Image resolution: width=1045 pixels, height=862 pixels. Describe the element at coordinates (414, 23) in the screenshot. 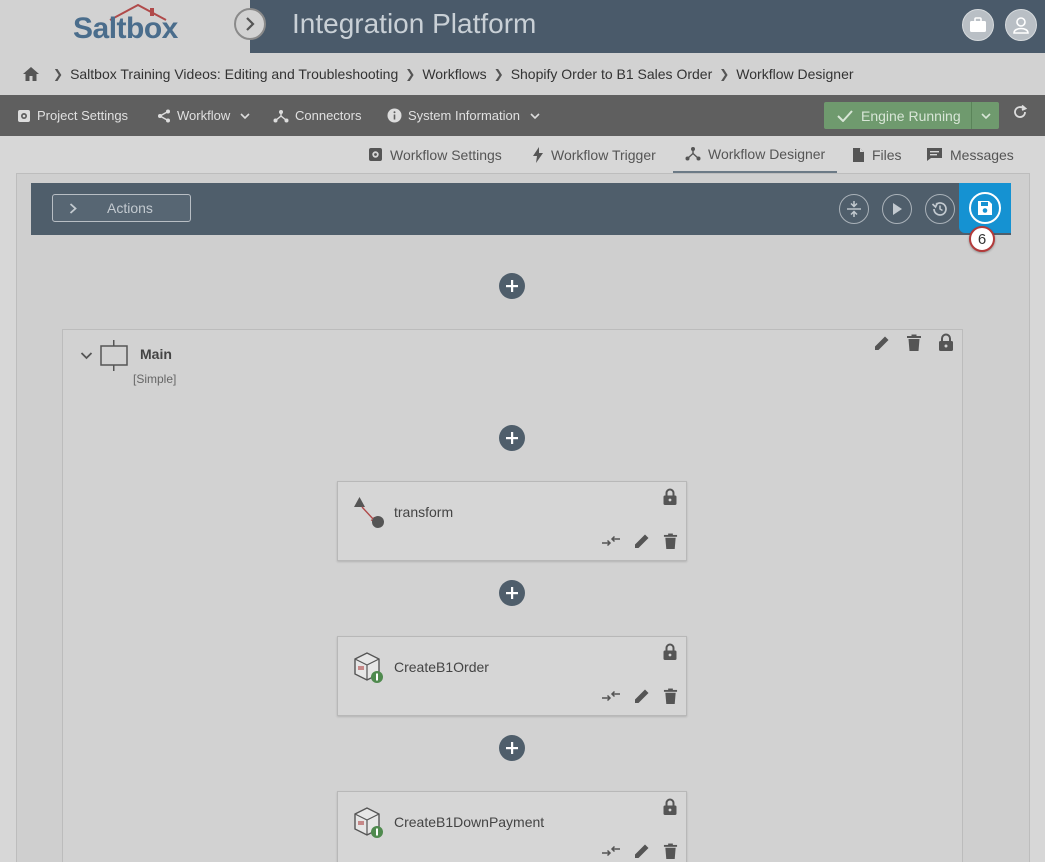

I see `app-title: Integration Platform` at that location.